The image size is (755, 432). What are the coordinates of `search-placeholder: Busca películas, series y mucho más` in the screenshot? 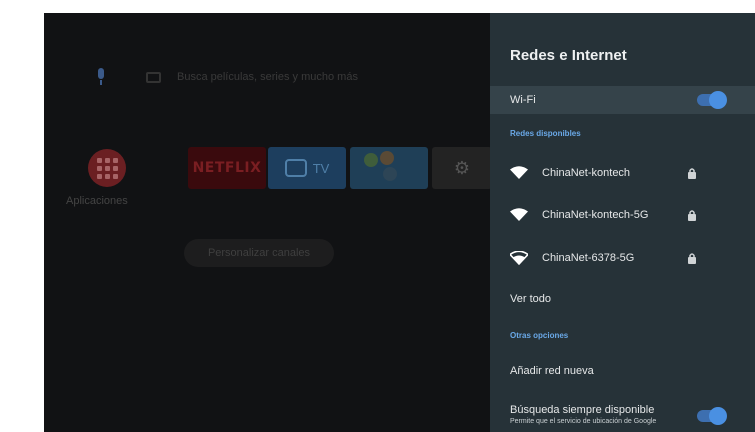 It's located at (267, 77).